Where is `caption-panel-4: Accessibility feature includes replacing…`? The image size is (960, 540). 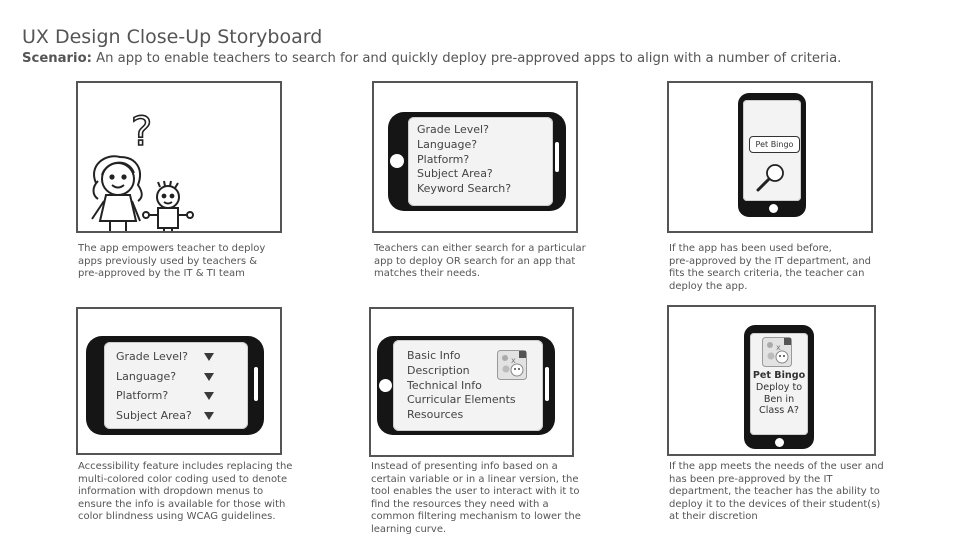 caption-panel-4: Accessibility feature includes replacing… is located at coordinates (185, 492).